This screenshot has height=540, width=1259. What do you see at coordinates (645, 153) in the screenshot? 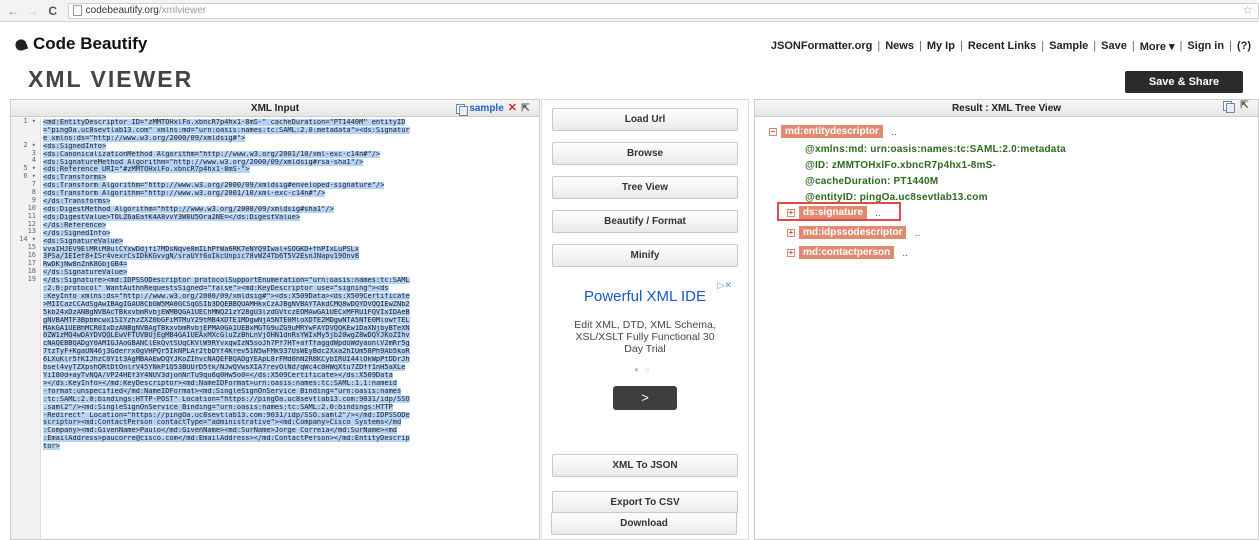
I see `browse-button: Browse` at bounding box center [645, 153].